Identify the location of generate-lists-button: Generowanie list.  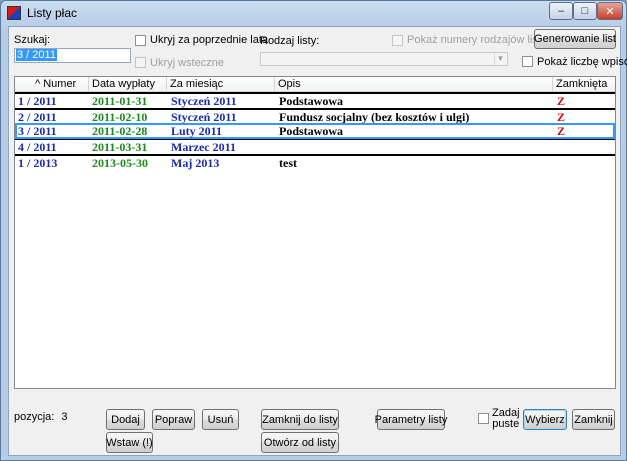
(575, 39).